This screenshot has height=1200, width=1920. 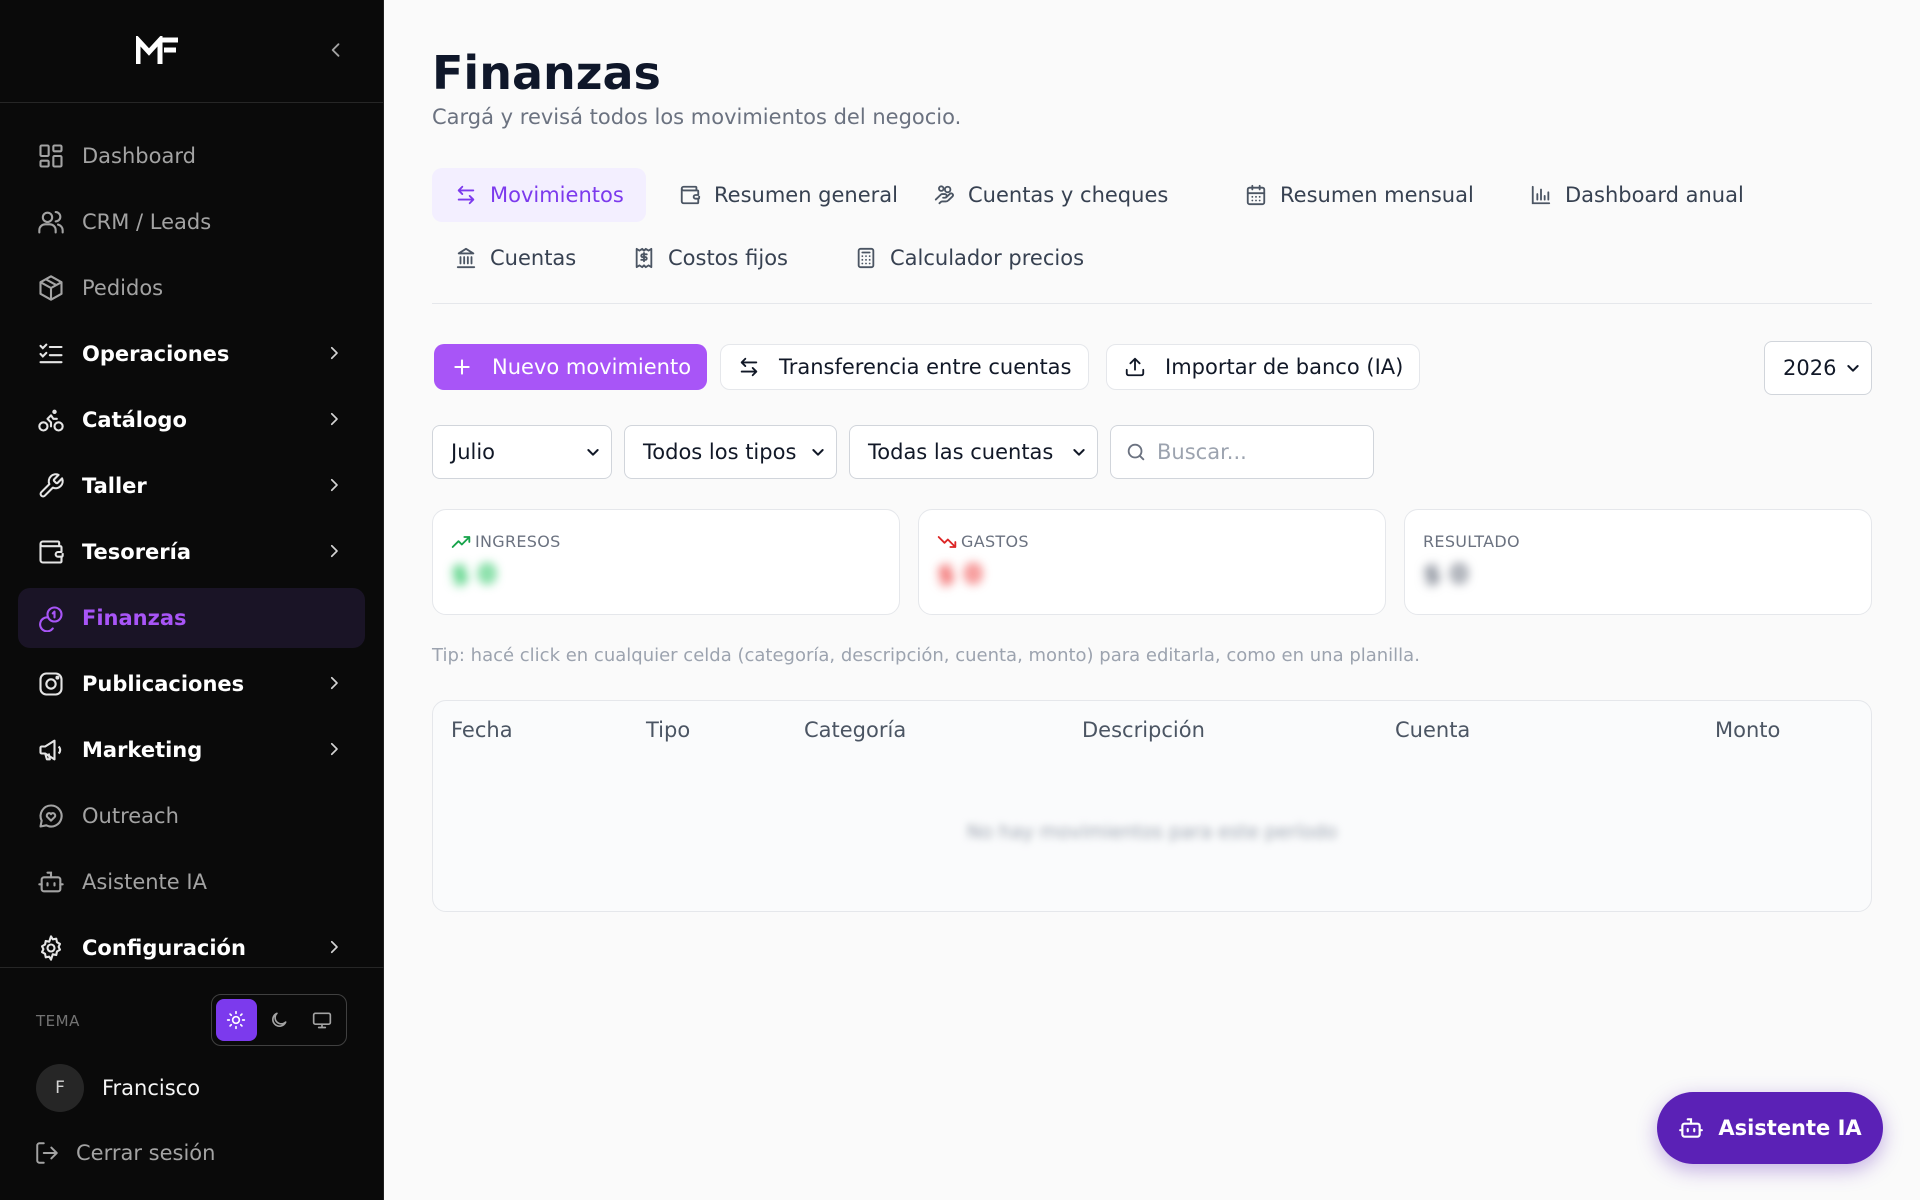 I want to click on sidebar-item-label: Configuración, so click(x=164, y=948).